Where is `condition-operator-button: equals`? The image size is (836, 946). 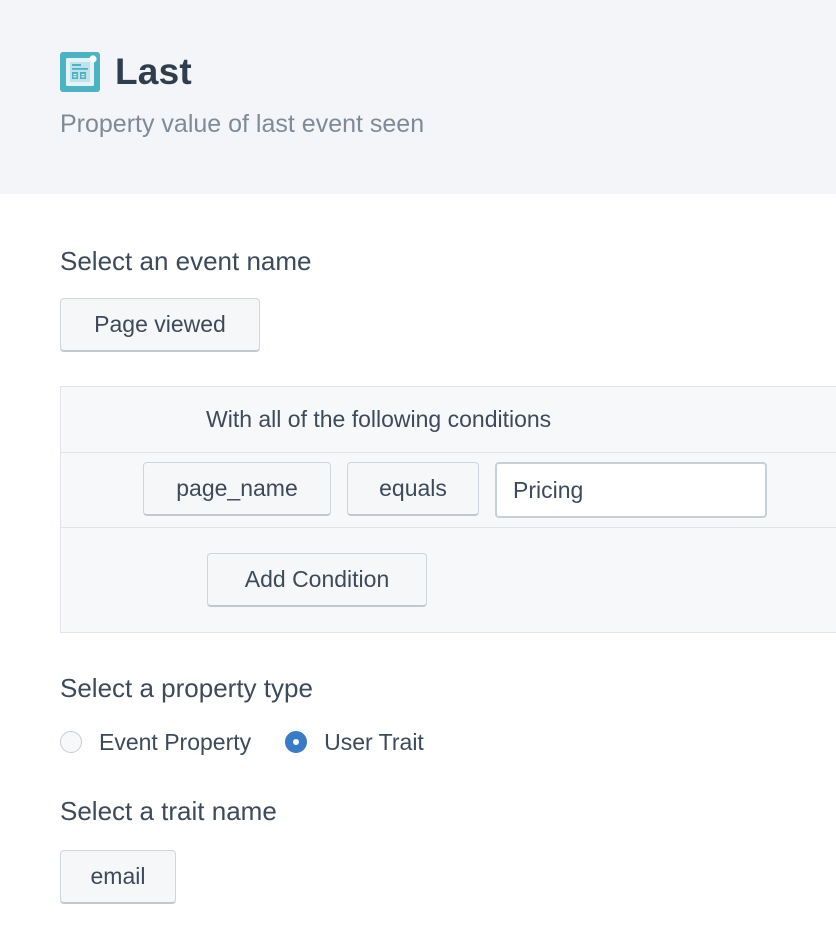
condition-operator-button: equals is located at coordinates (413, 489).